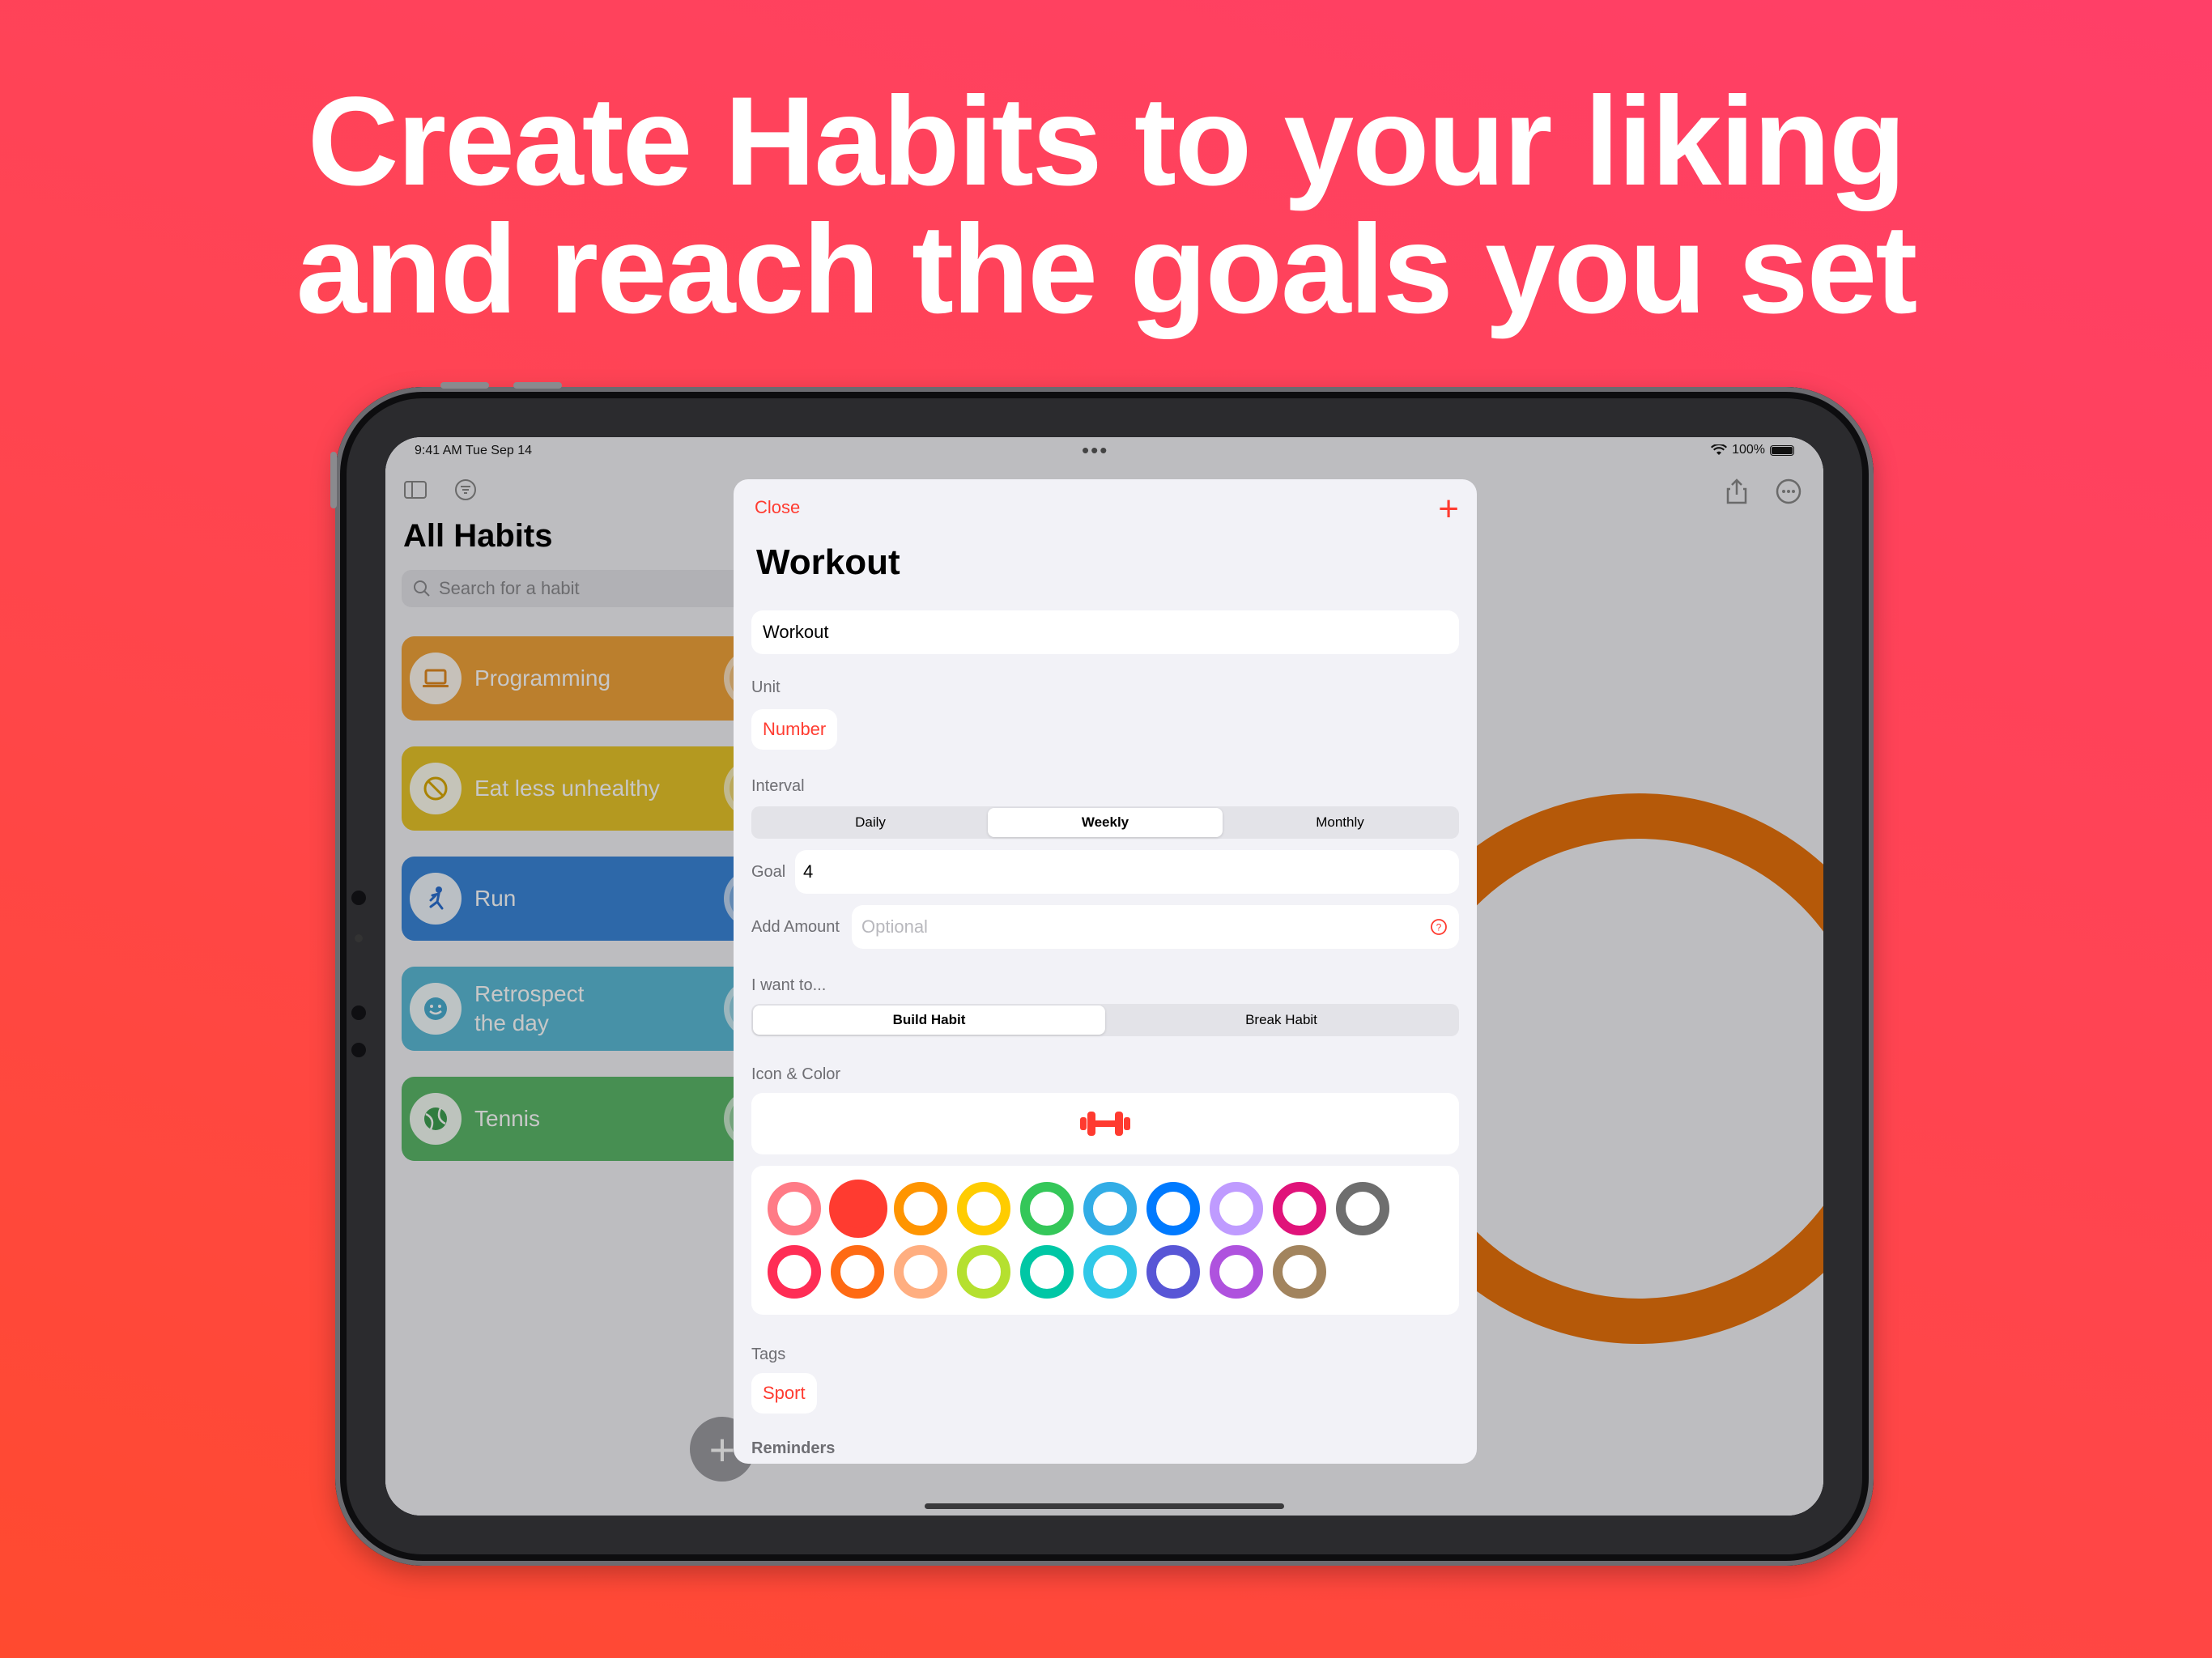 The height and width of the screenshot is (1658, 2212). I want to click on interval-daily: Daily, so click(870, 822).